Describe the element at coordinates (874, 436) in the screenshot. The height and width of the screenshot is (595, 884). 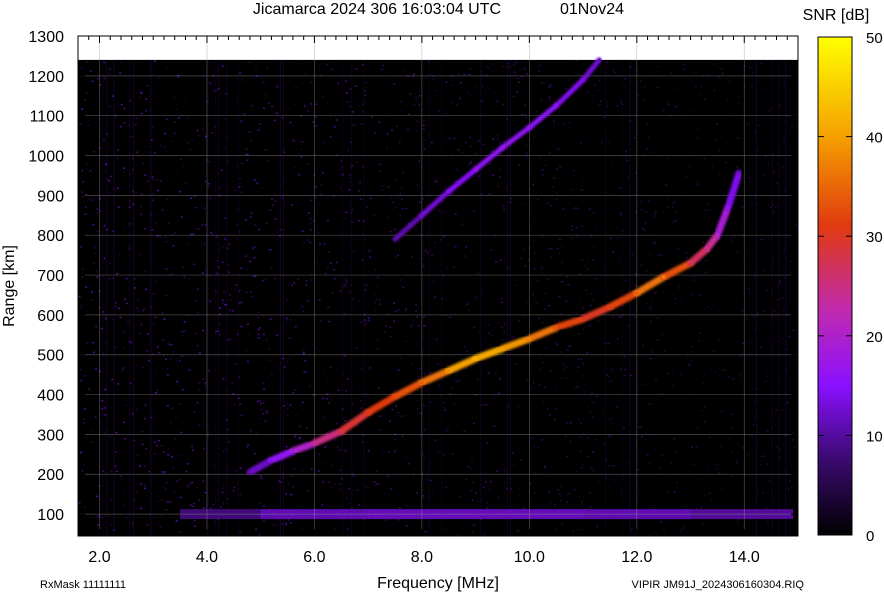
I see `colorbar-tick-label: 10` at that location.